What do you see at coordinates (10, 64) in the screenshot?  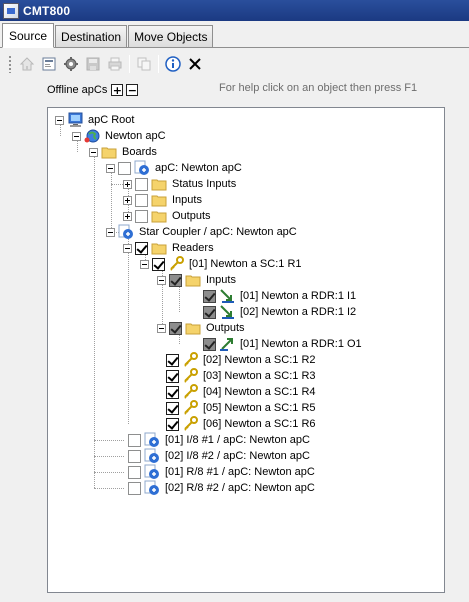 I see `toolbar-grip` at bounding box center [10, 64].